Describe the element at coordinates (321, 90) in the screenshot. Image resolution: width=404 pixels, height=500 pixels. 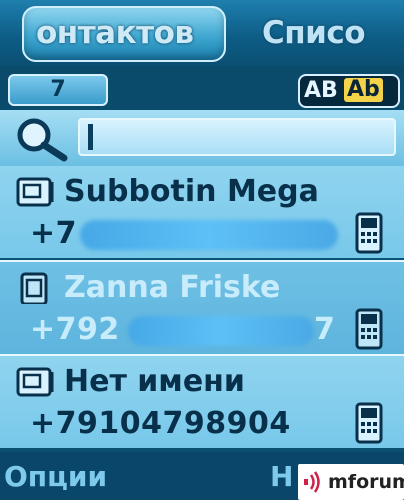
I see `input-mode-uppercase: AB` at that location.